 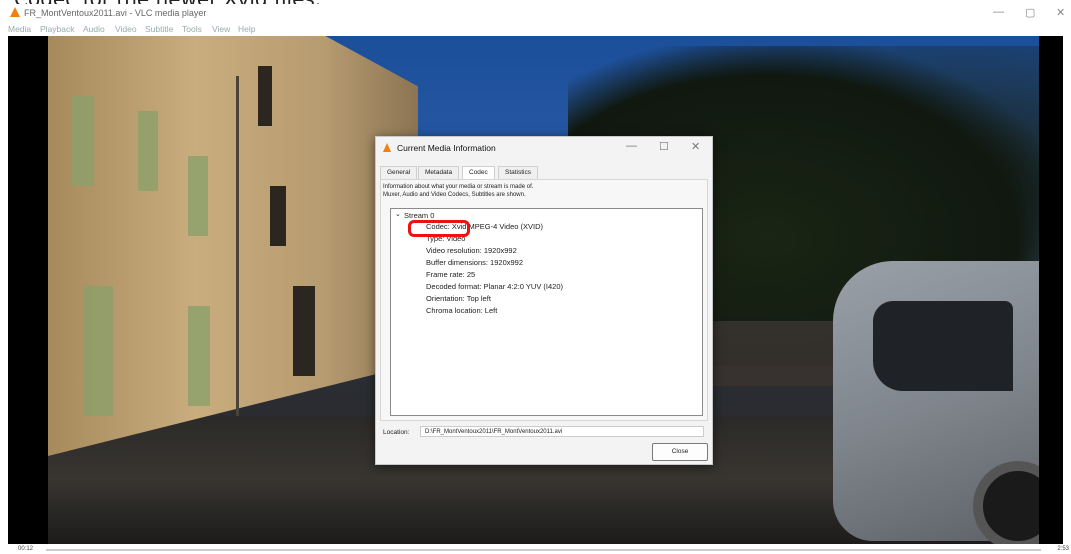 What do you see at coordinates (1030, 12) in the screenshot?
I see `maximize-button: ▢` at bounding box center [1030, 12].